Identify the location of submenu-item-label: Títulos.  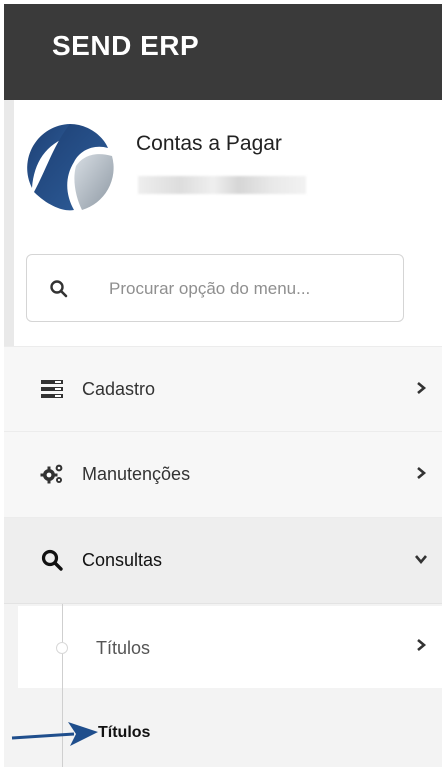
(123, 648).